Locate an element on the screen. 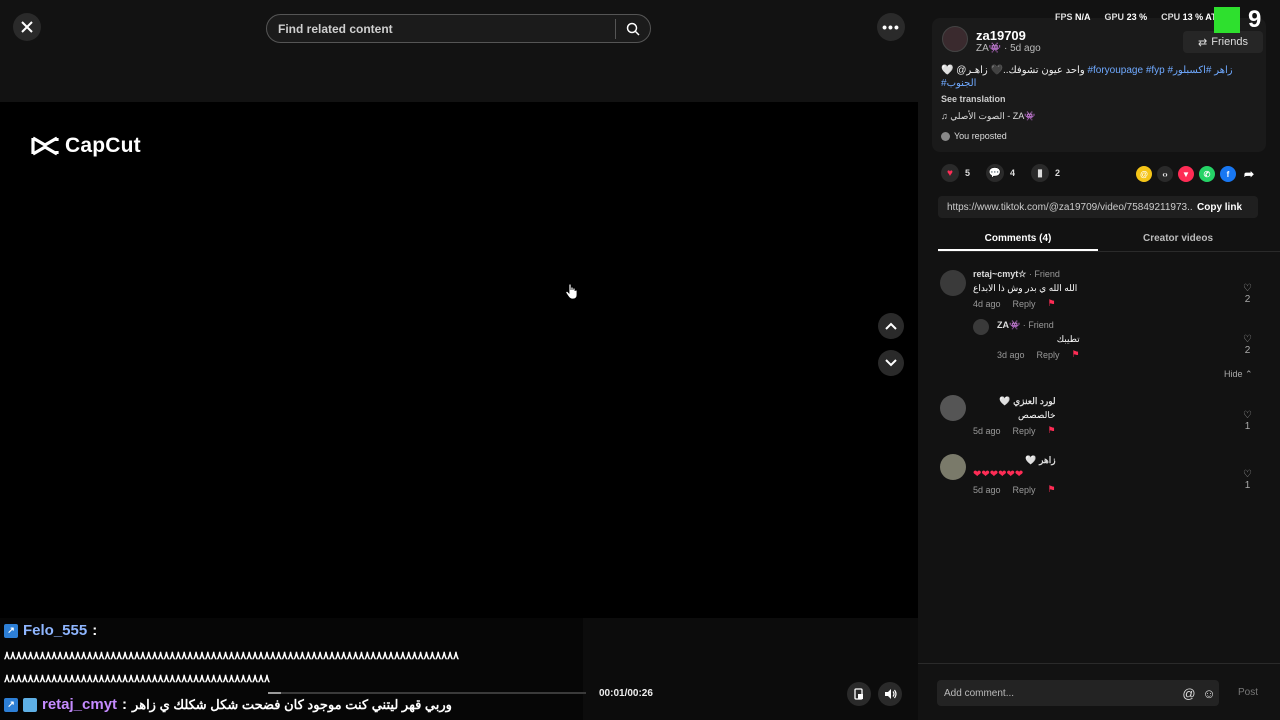 The image size is (1280, 720). comment-text: خالصصص is located at coordinates (1036, 415).